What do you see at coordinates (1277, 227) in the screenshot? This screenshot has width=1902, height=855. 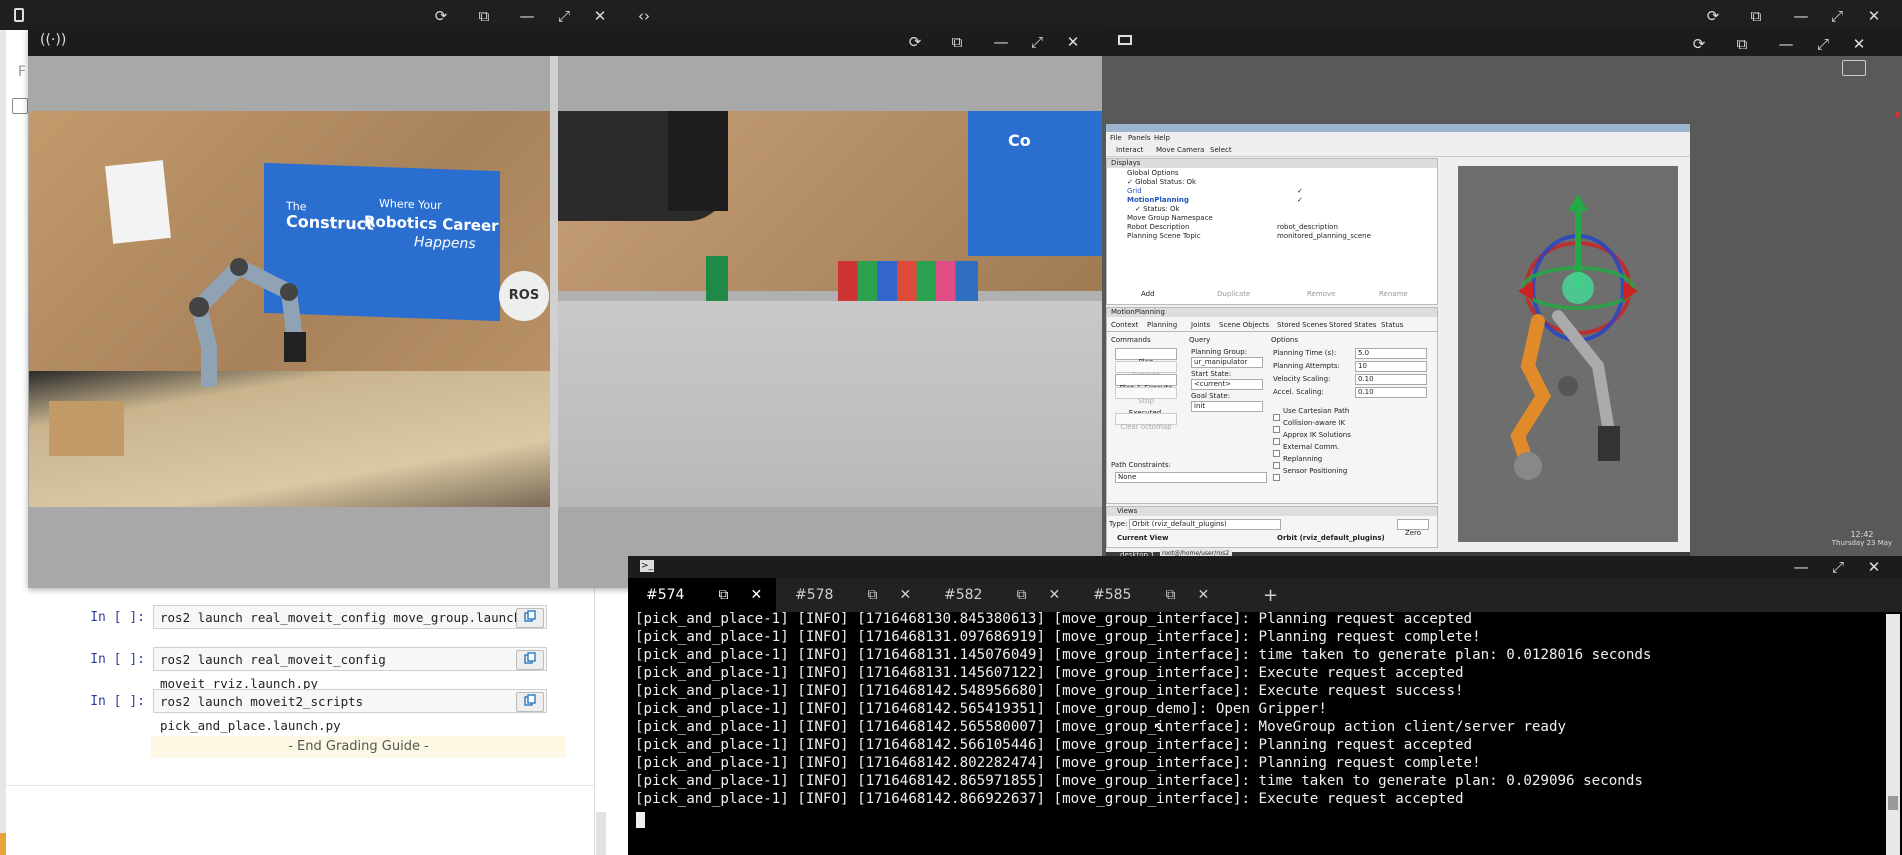 I see `display-row: Robot Description robot_description` at bounding box center [1277, 227].